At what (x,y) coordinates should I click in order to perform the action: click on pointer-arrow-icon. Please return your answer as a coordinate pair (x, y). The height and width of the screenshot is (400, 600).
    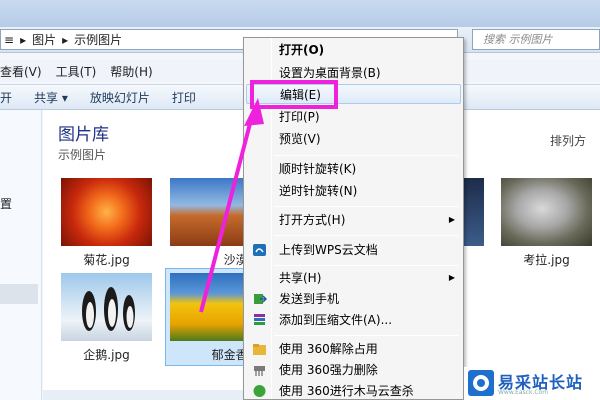
    Looking at the image, I should click on (231, 205).